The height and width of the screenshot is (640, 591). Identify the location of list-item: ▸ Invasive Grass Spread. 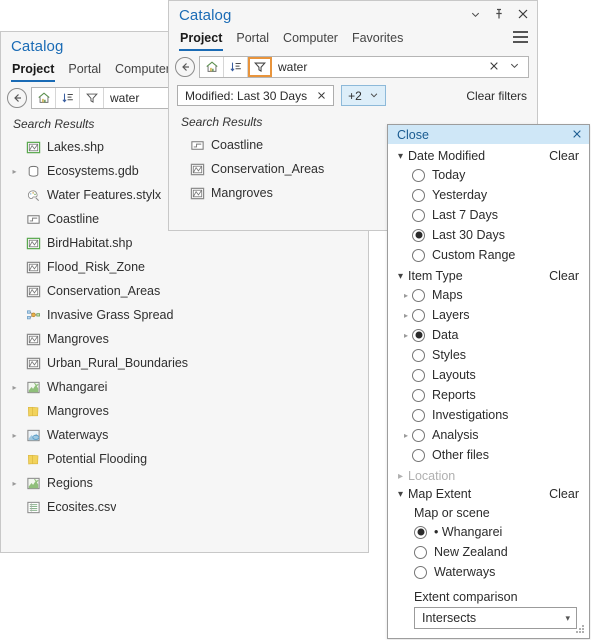
(184, 315).